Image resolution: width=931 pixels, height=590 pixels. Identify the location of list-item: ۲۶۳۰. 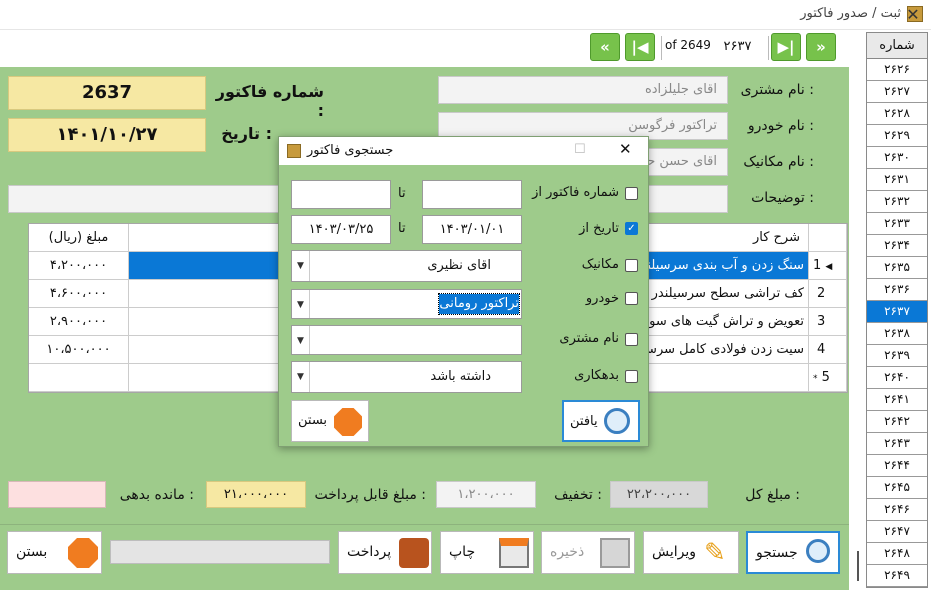
(897, 158).